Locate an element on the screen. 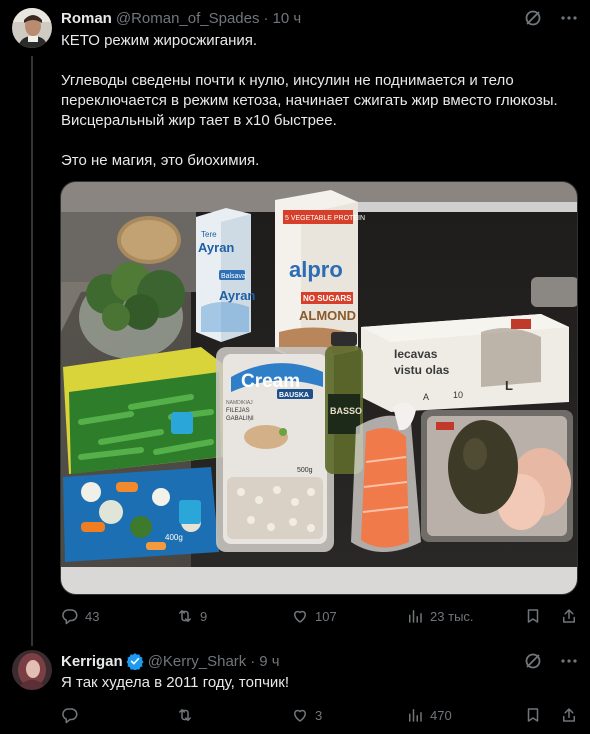  avatar-kerrigan is located at coordinates (32, 670).